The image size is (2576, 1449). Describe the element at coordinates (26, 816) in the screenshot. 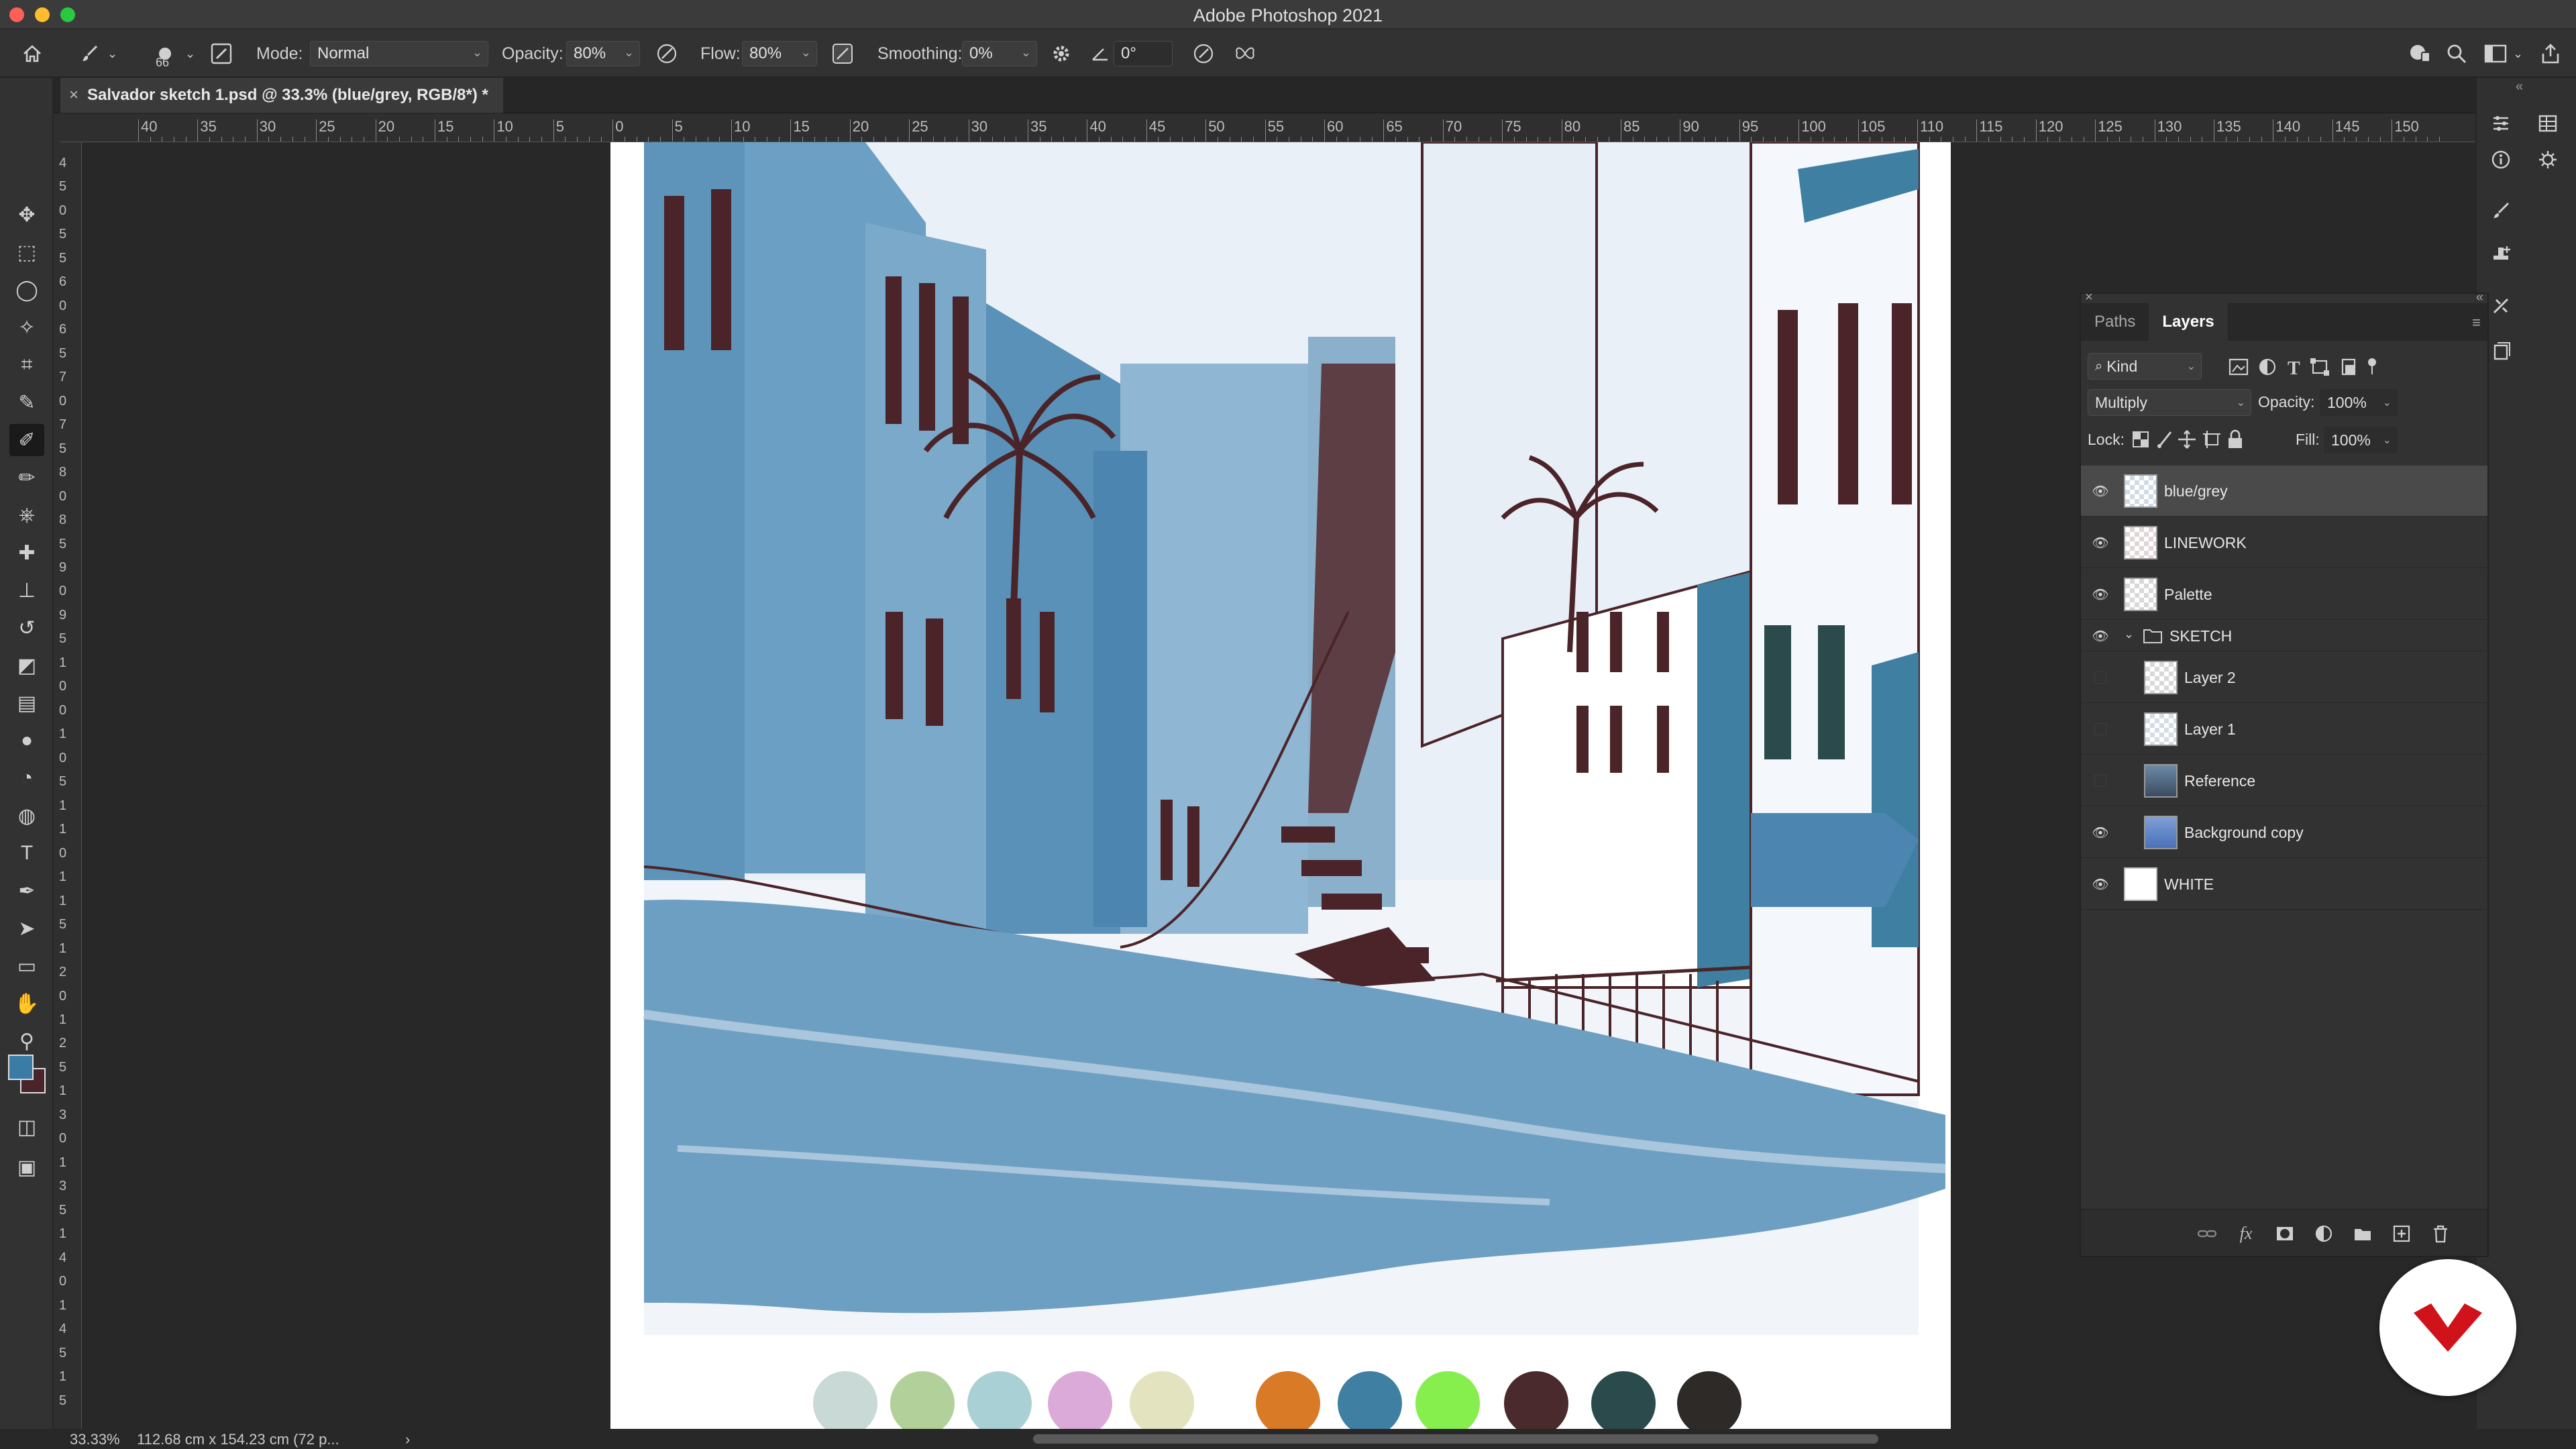

I see `sponge-tool-icon: ◍` at that location.